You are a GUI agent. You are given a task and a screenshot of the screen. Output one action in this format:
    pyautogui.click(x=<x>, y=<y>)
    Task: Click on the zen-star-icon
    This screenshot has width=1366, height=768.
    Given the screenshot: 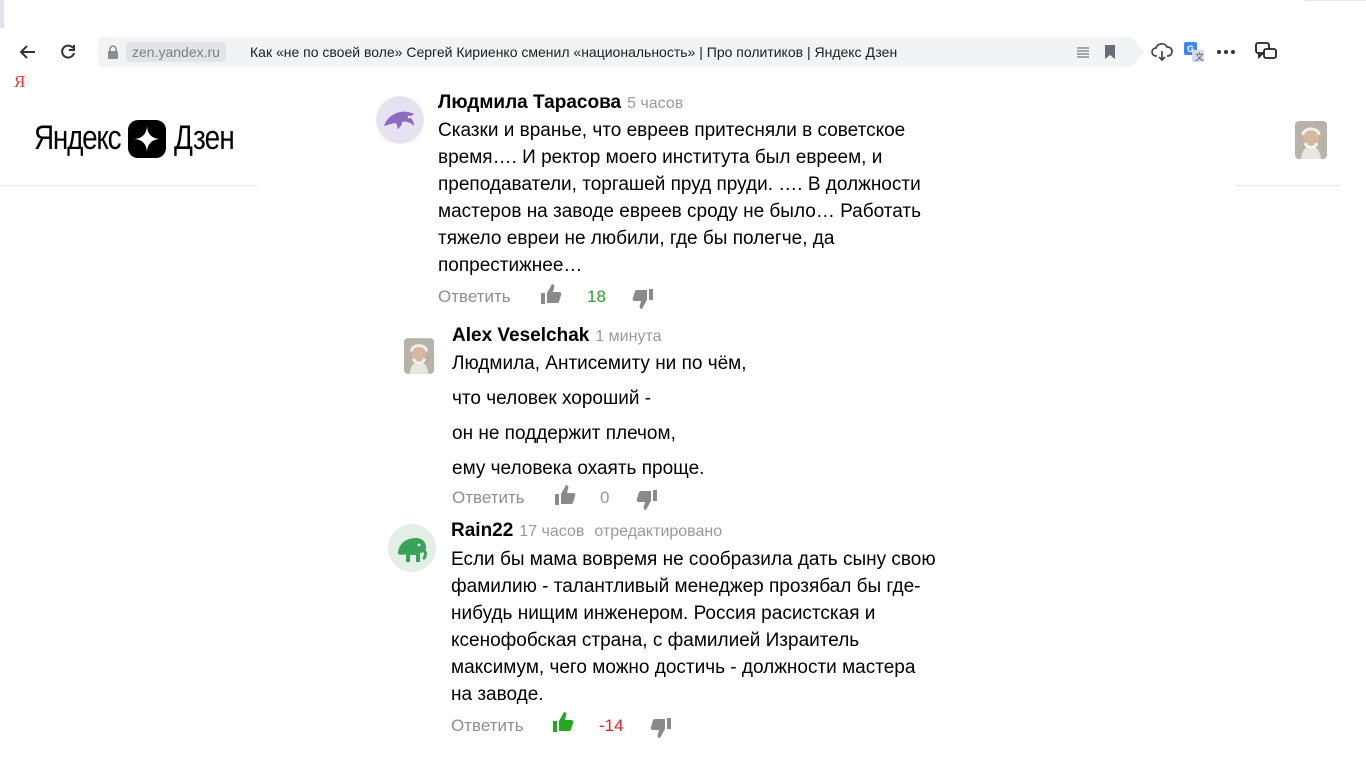 What is the action you would take?
    pyautogui.click(x=147, y=138)
    